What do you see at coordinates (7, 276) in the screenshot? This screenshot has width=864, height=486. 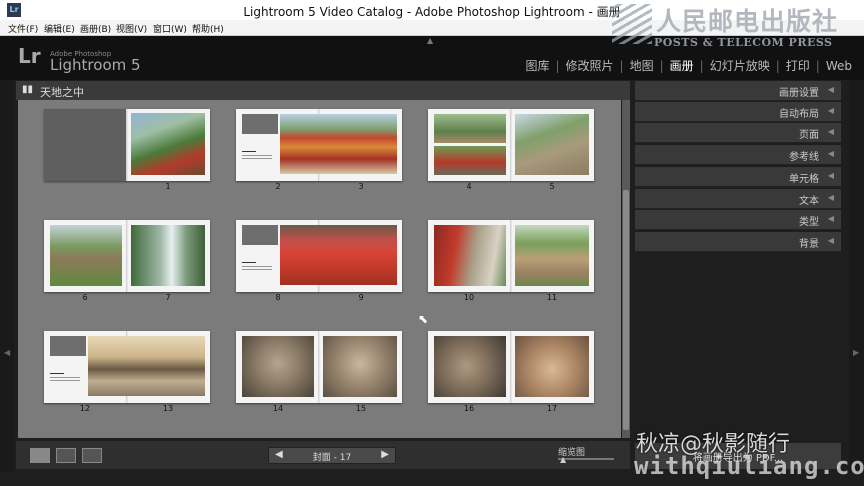 I see `left-panel-edge: ◀` at bounding box center [7, 276].